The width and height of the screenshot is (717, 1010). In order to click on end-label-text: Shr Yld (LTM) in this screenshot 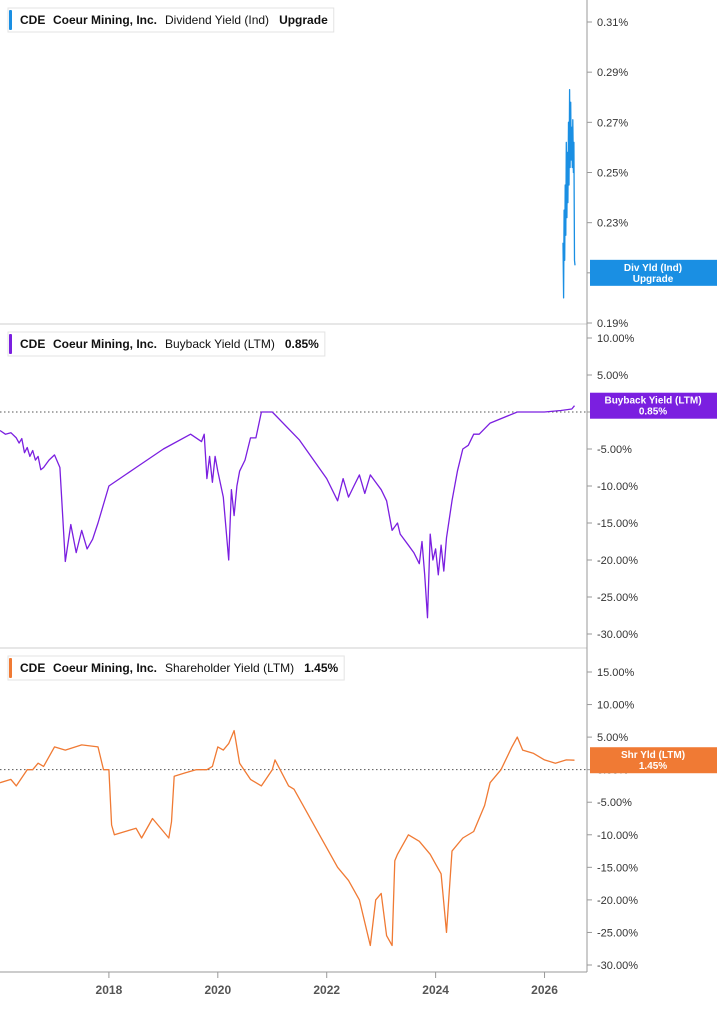, I will do `click(653, 755)`.